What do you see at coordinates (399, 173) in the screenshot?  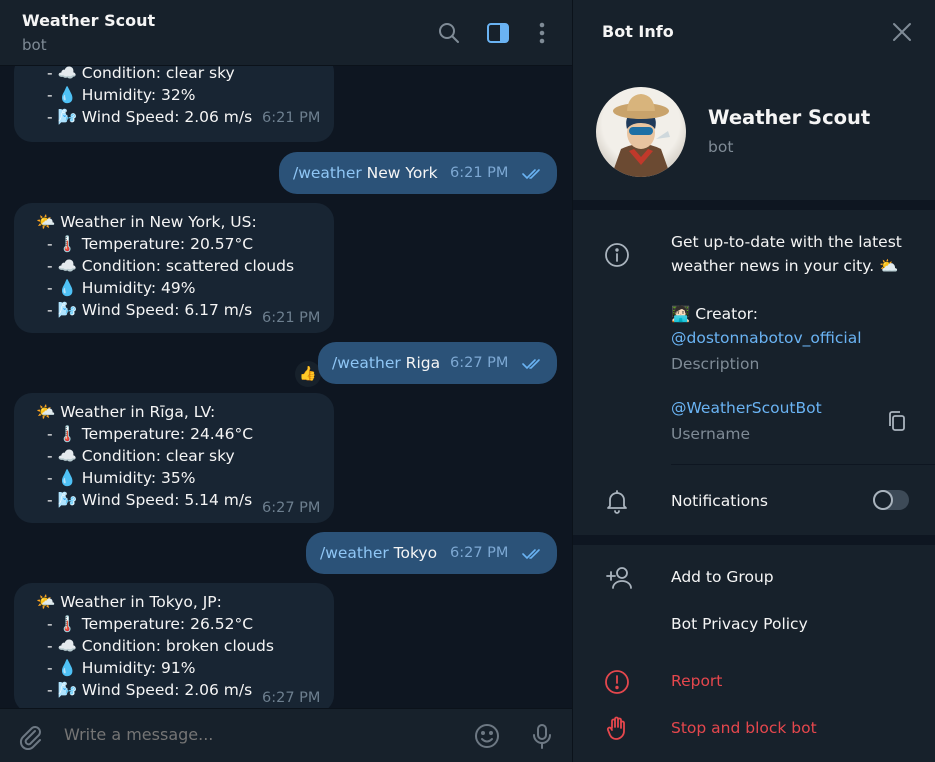 I see `message-text: New York` at bounding box center [399, 173].